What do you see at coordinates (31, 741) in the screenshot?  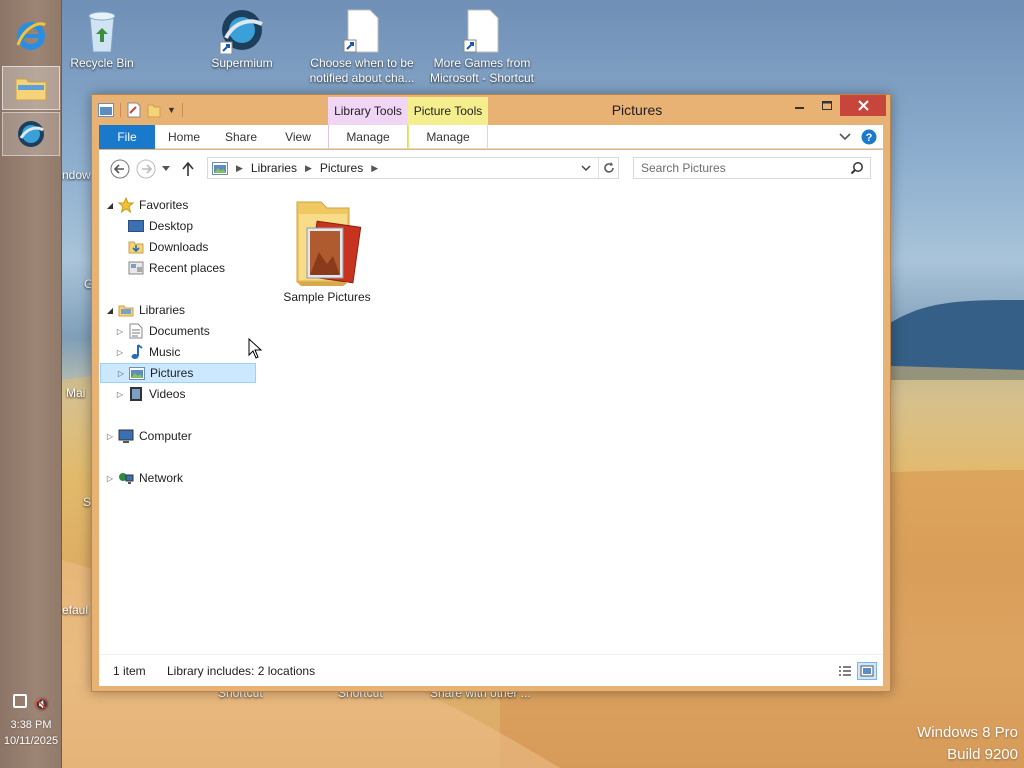 I see `clock-date: 10/11/2025` at bounding box center [31, 741].